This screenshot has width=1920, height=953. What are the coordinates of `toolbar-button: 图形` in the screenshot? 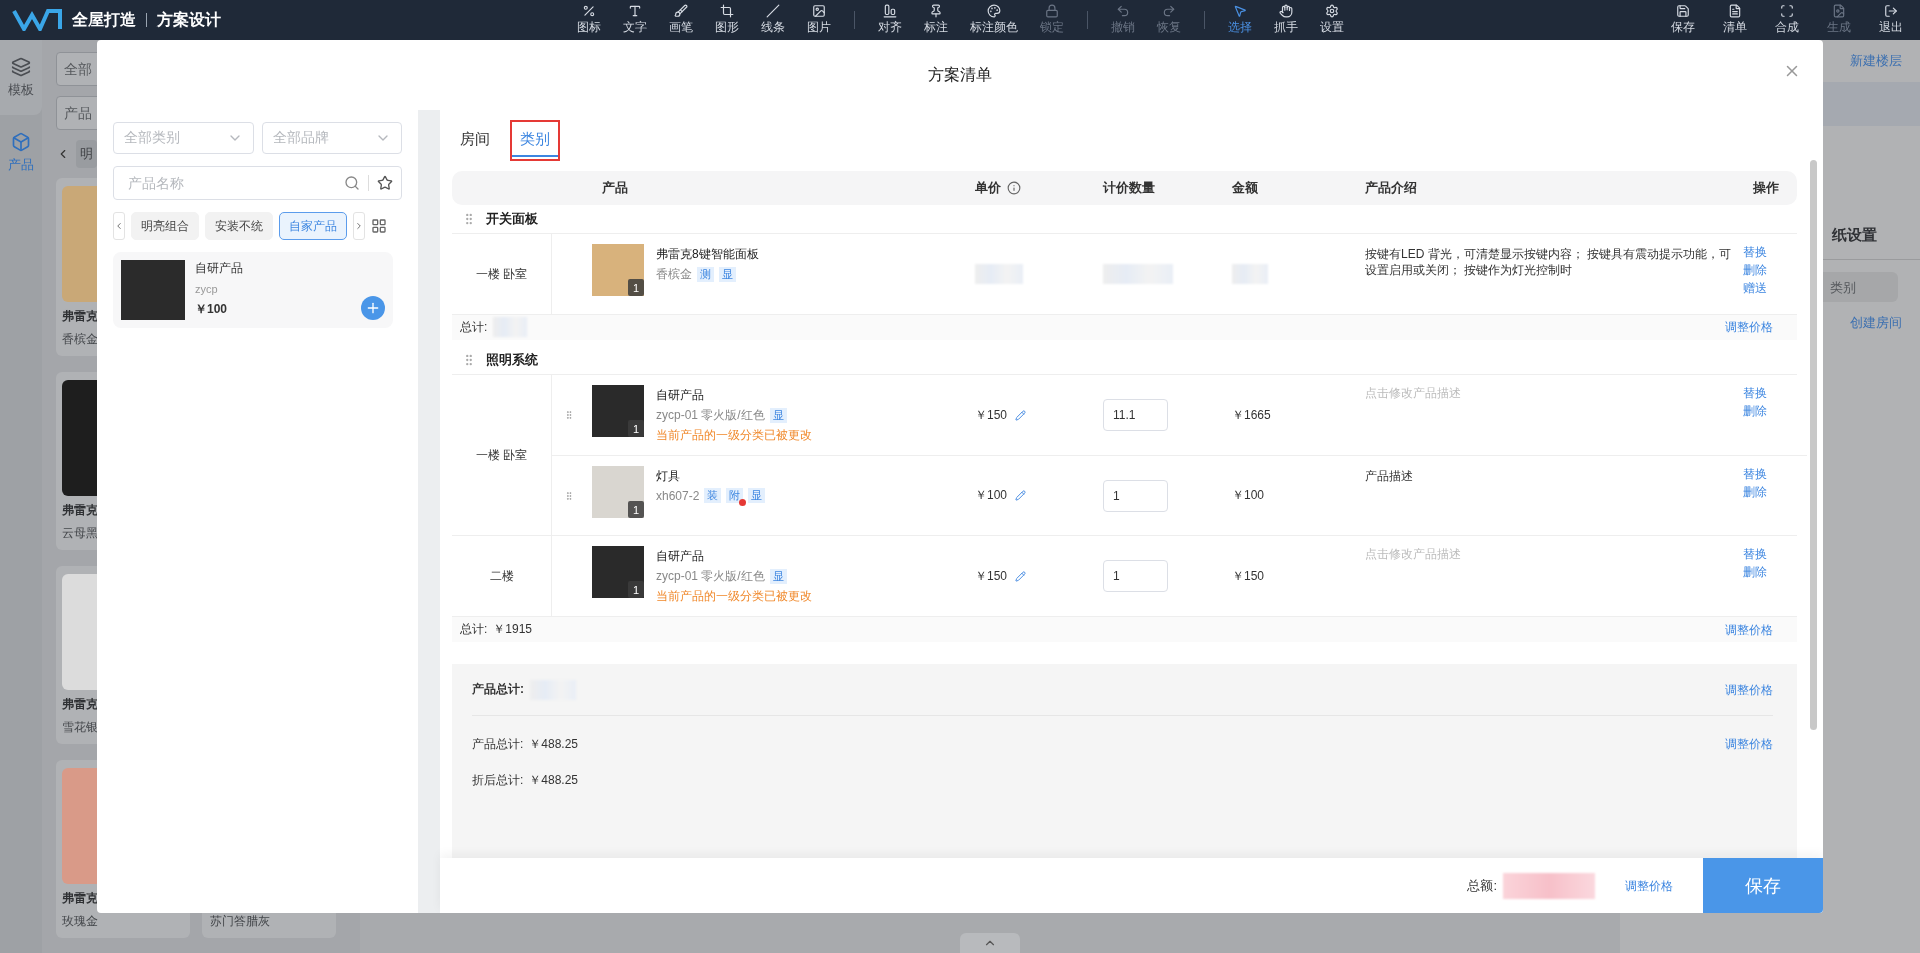 It's located at (726, 20).